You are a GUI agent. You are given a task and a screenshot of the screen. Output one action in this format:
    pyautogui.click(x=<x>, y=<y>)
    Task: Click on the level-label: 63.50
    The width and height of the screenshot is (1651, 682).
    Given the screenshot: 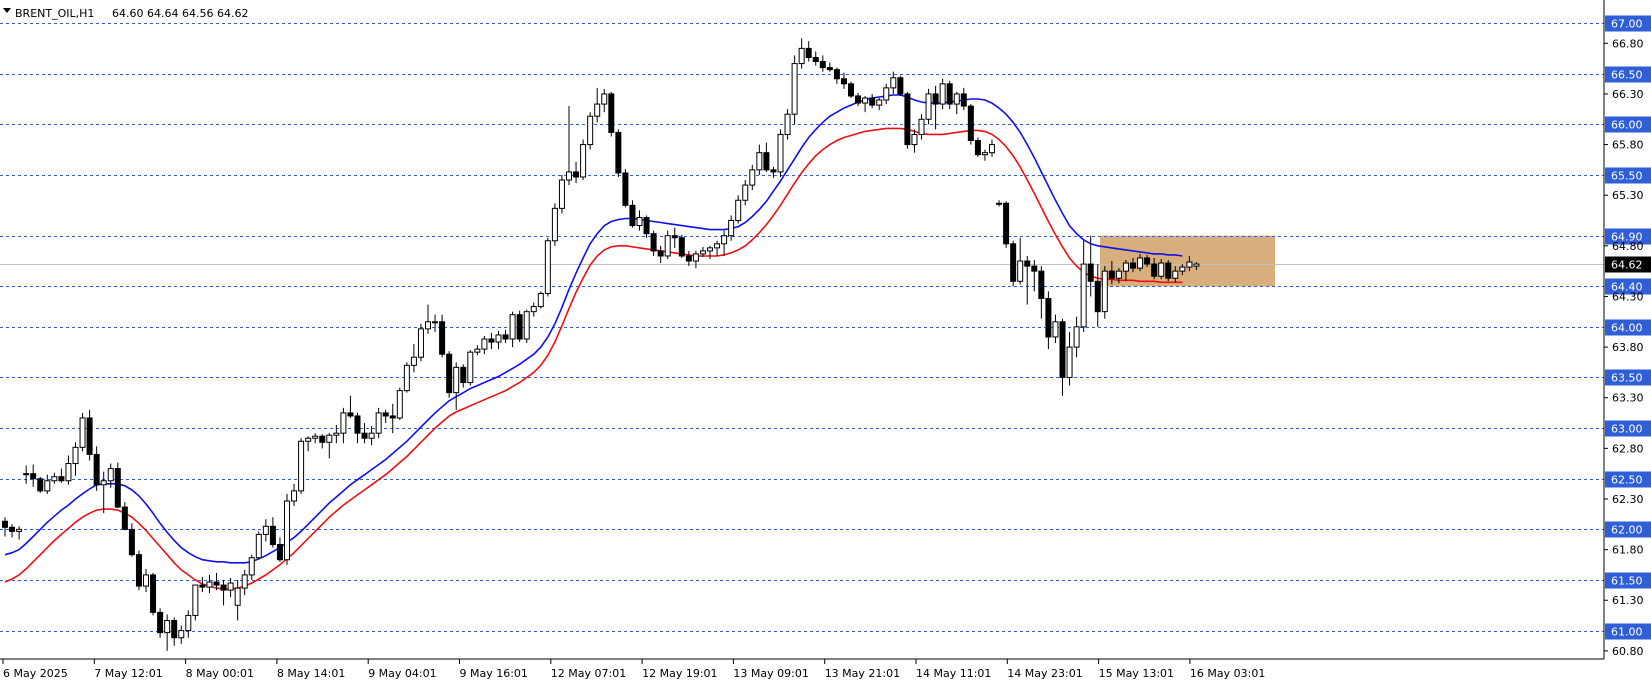 What is the action you would take?
    pyautogui.click(x=1627, y=378)
    